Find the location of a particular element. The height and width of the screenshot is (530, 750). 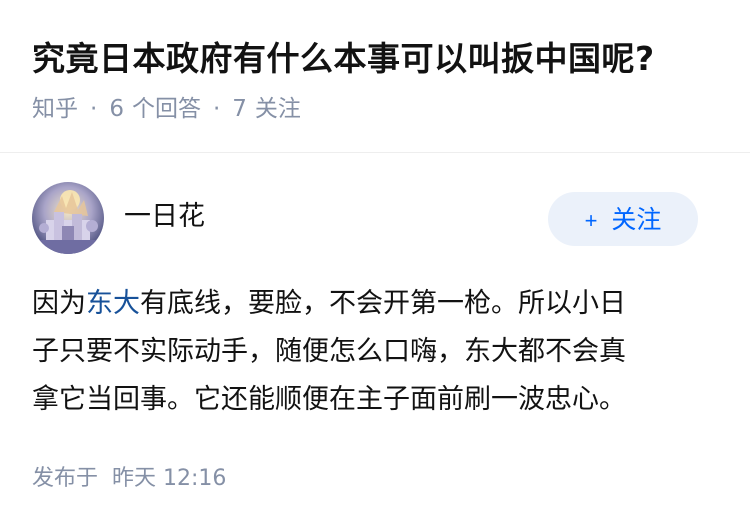

published-label: 发布于 is located at coordinates (65, 478).